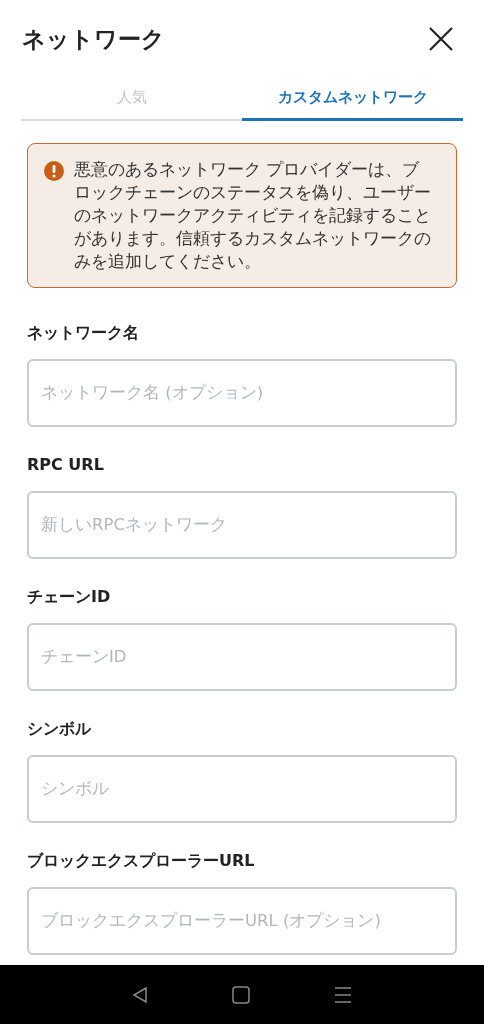  I want to click on field-label: ネットワーク名, so click(83, 332).